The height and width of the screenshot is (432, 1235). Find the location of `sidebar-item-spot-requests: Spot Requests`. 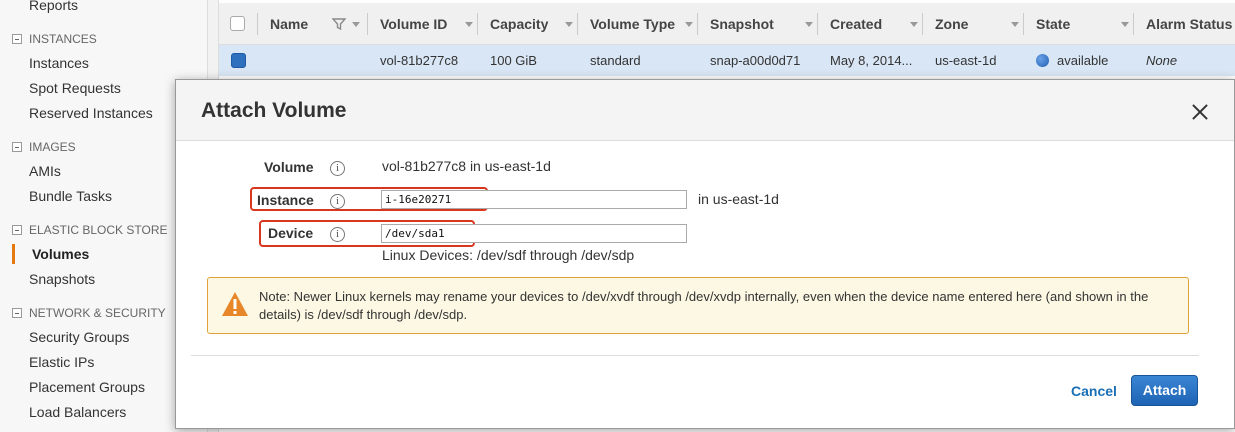

sidebar-item-spot-requests: Spot Requests is located at coordinates (75, 88).